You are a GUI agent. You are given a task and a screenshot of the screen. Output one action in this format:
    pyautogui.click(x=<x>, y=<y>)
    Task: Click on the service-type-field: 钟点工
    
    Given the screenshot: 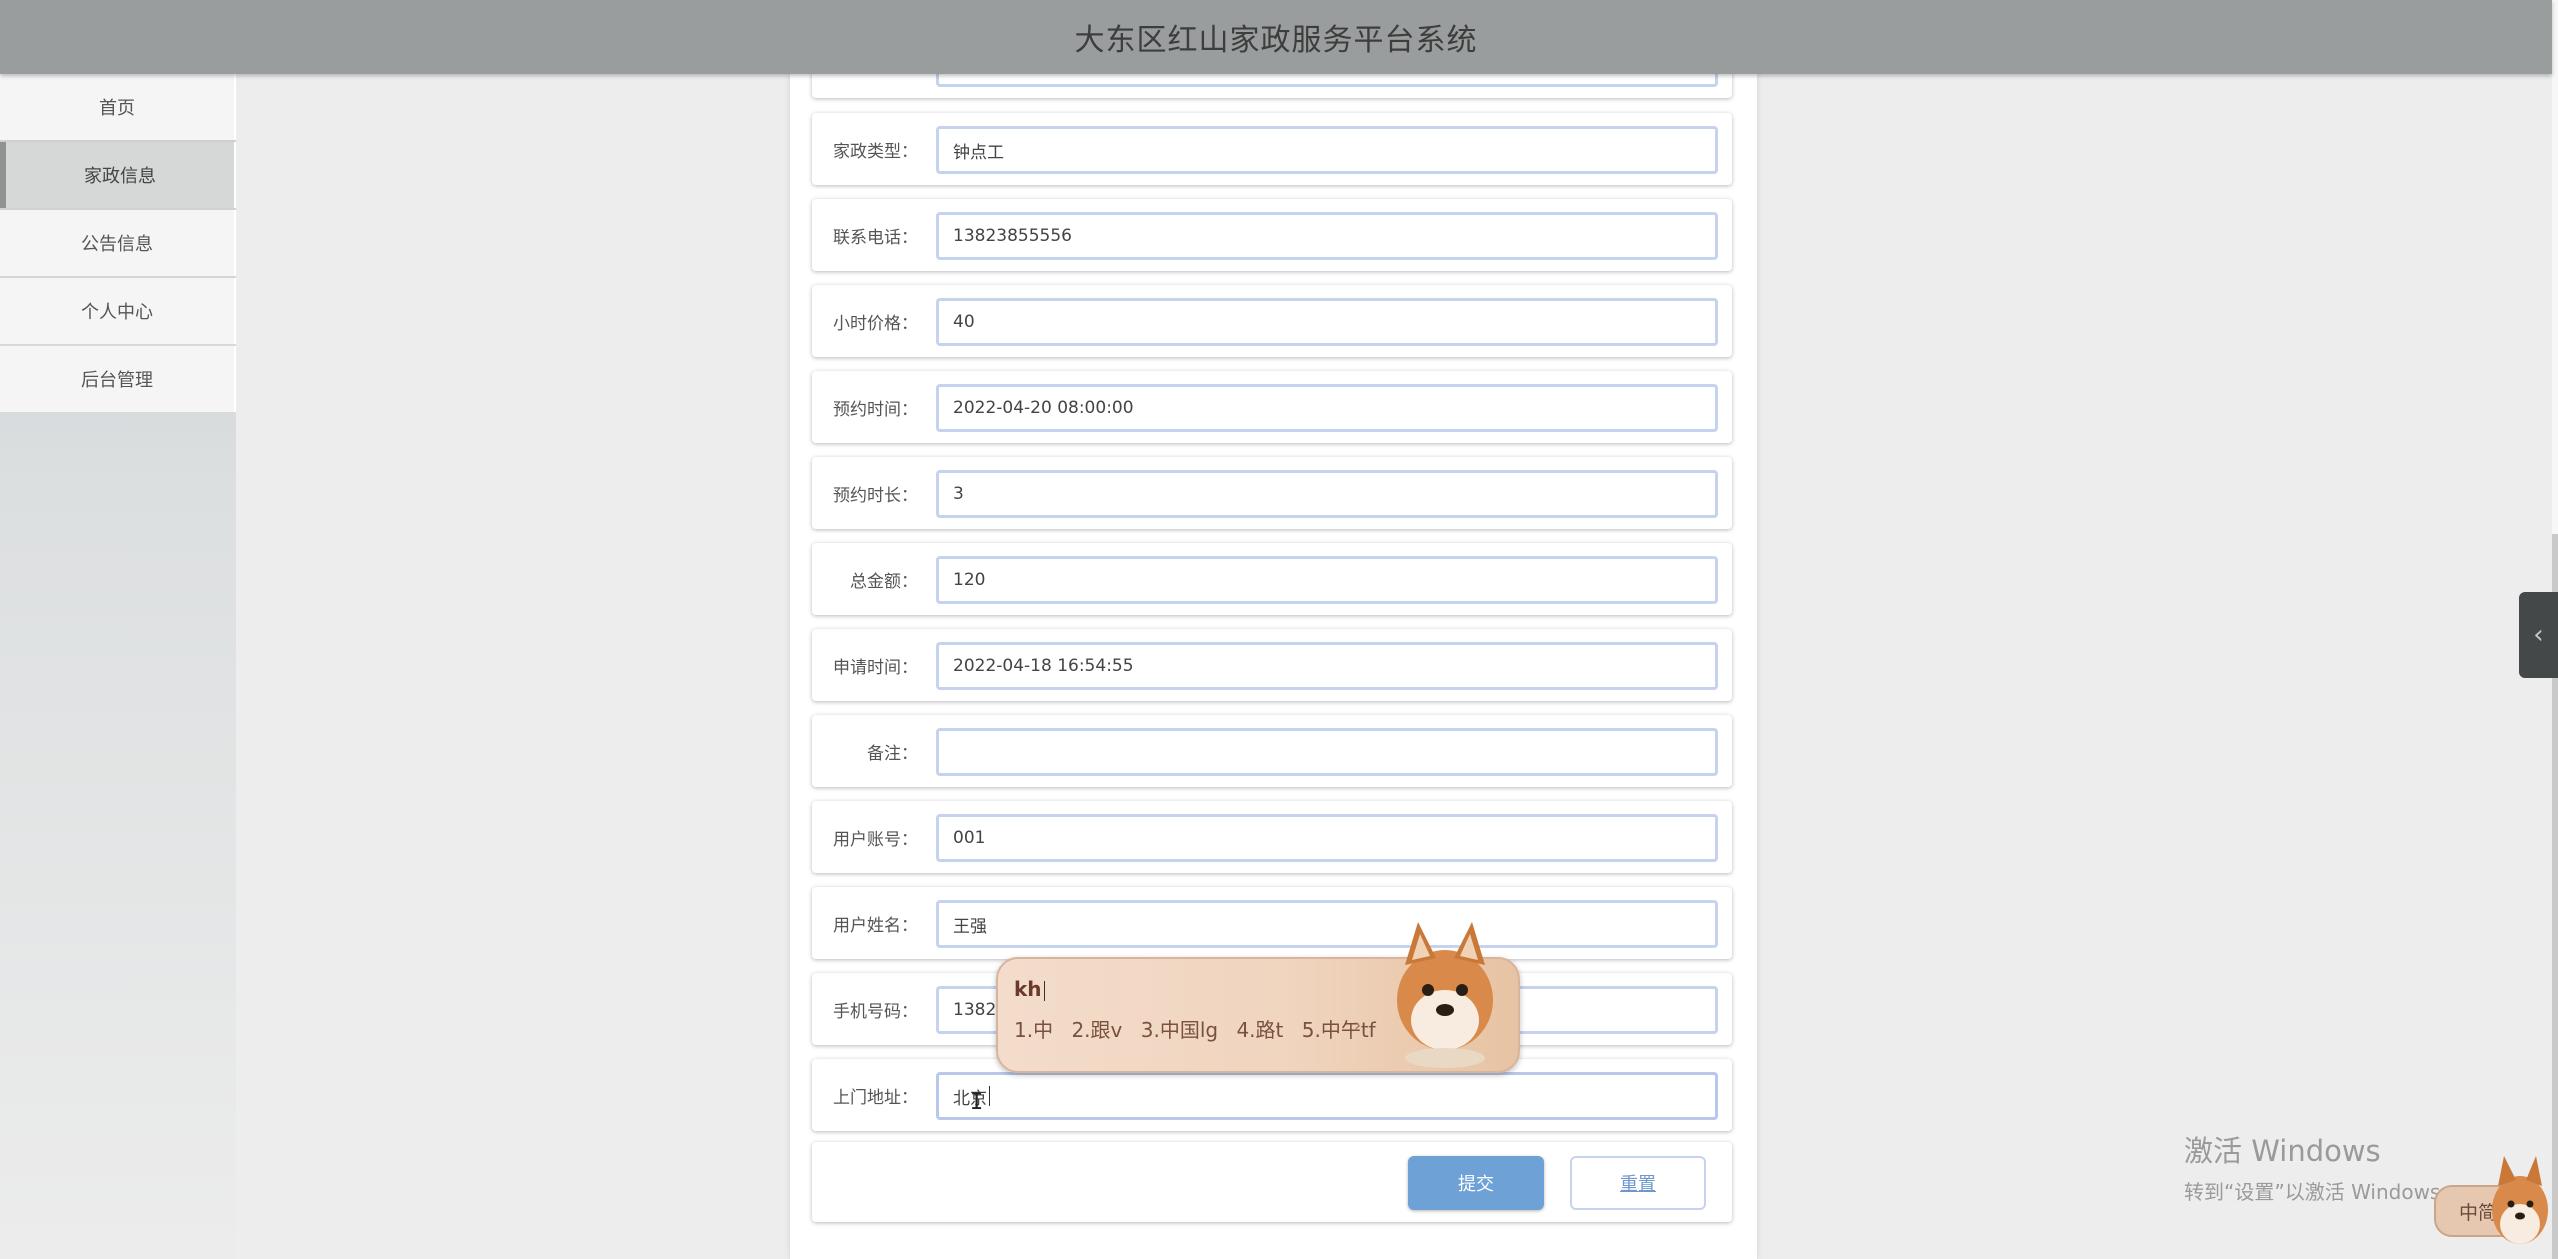 What is the action you would take?
    pyautogui.click(x=1327, y=150)
    